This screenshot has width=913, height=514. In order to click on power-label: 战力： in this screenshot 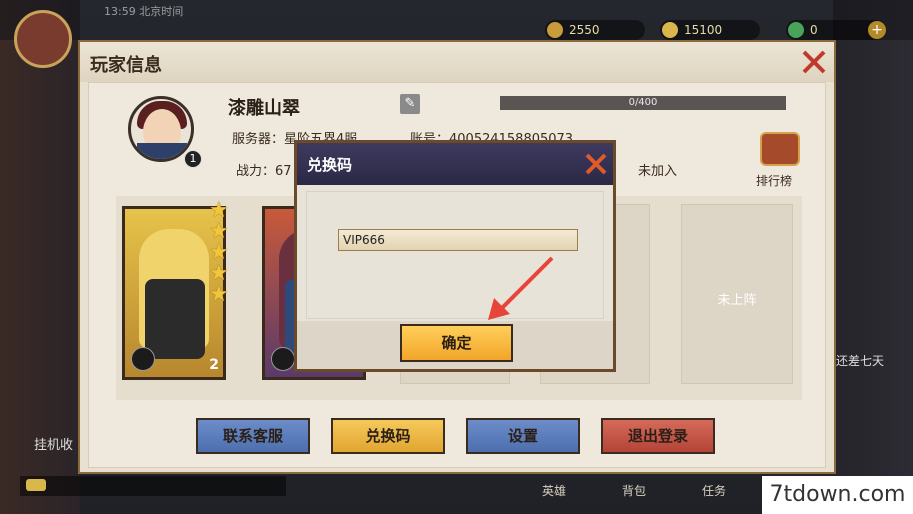, I will do `click(256, 171)`.